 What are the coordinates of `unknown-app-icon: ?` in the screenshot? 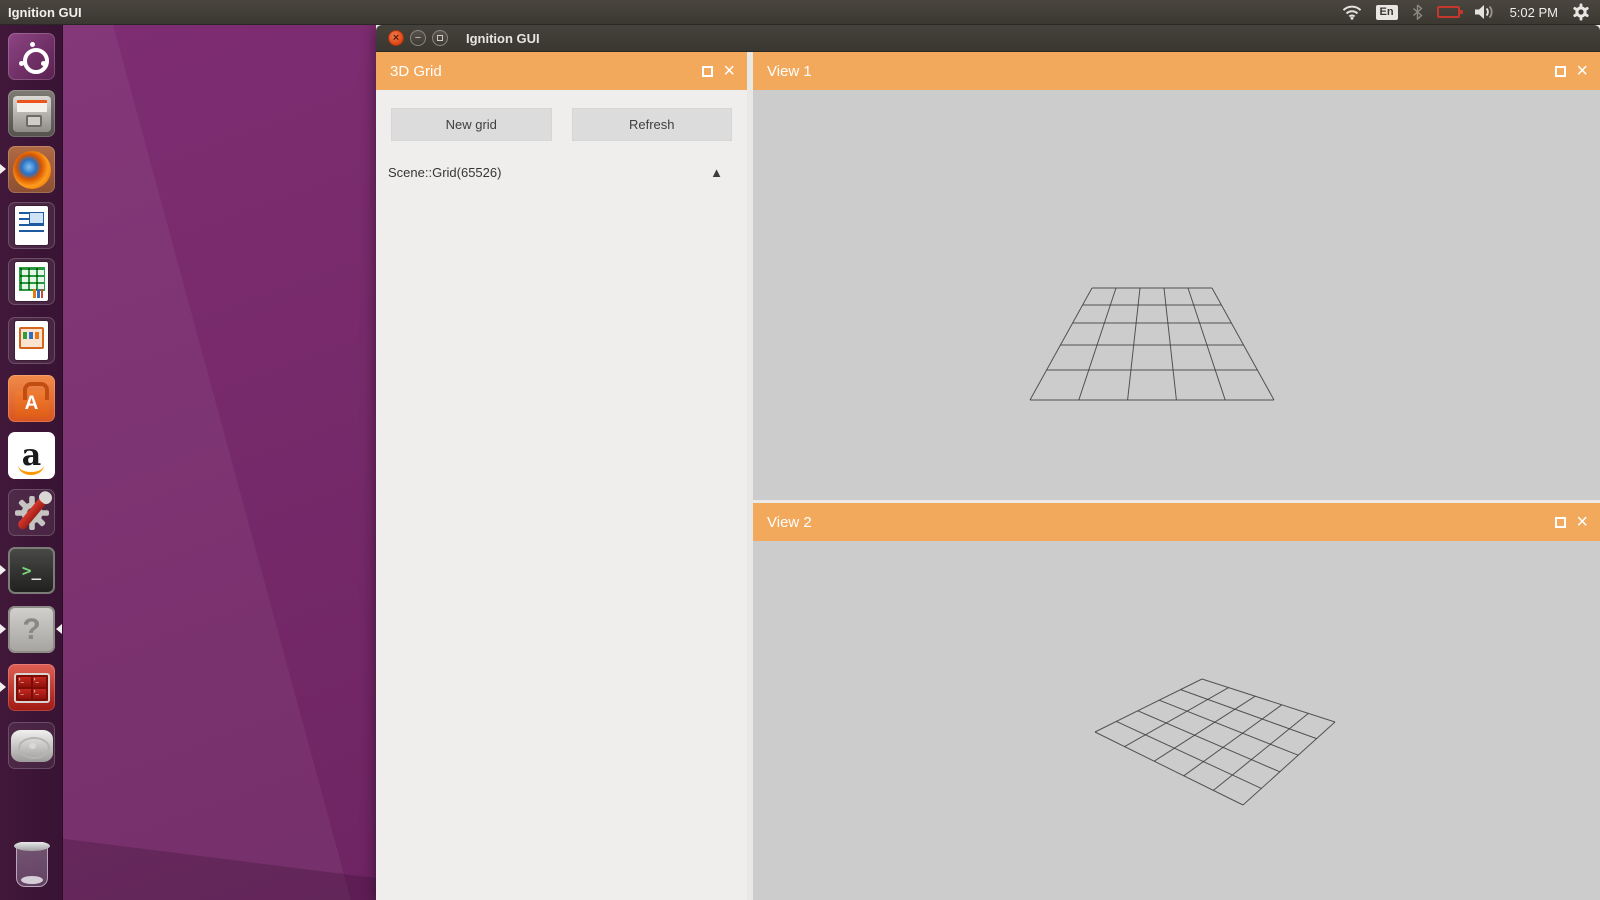 It's located at (31, 629).